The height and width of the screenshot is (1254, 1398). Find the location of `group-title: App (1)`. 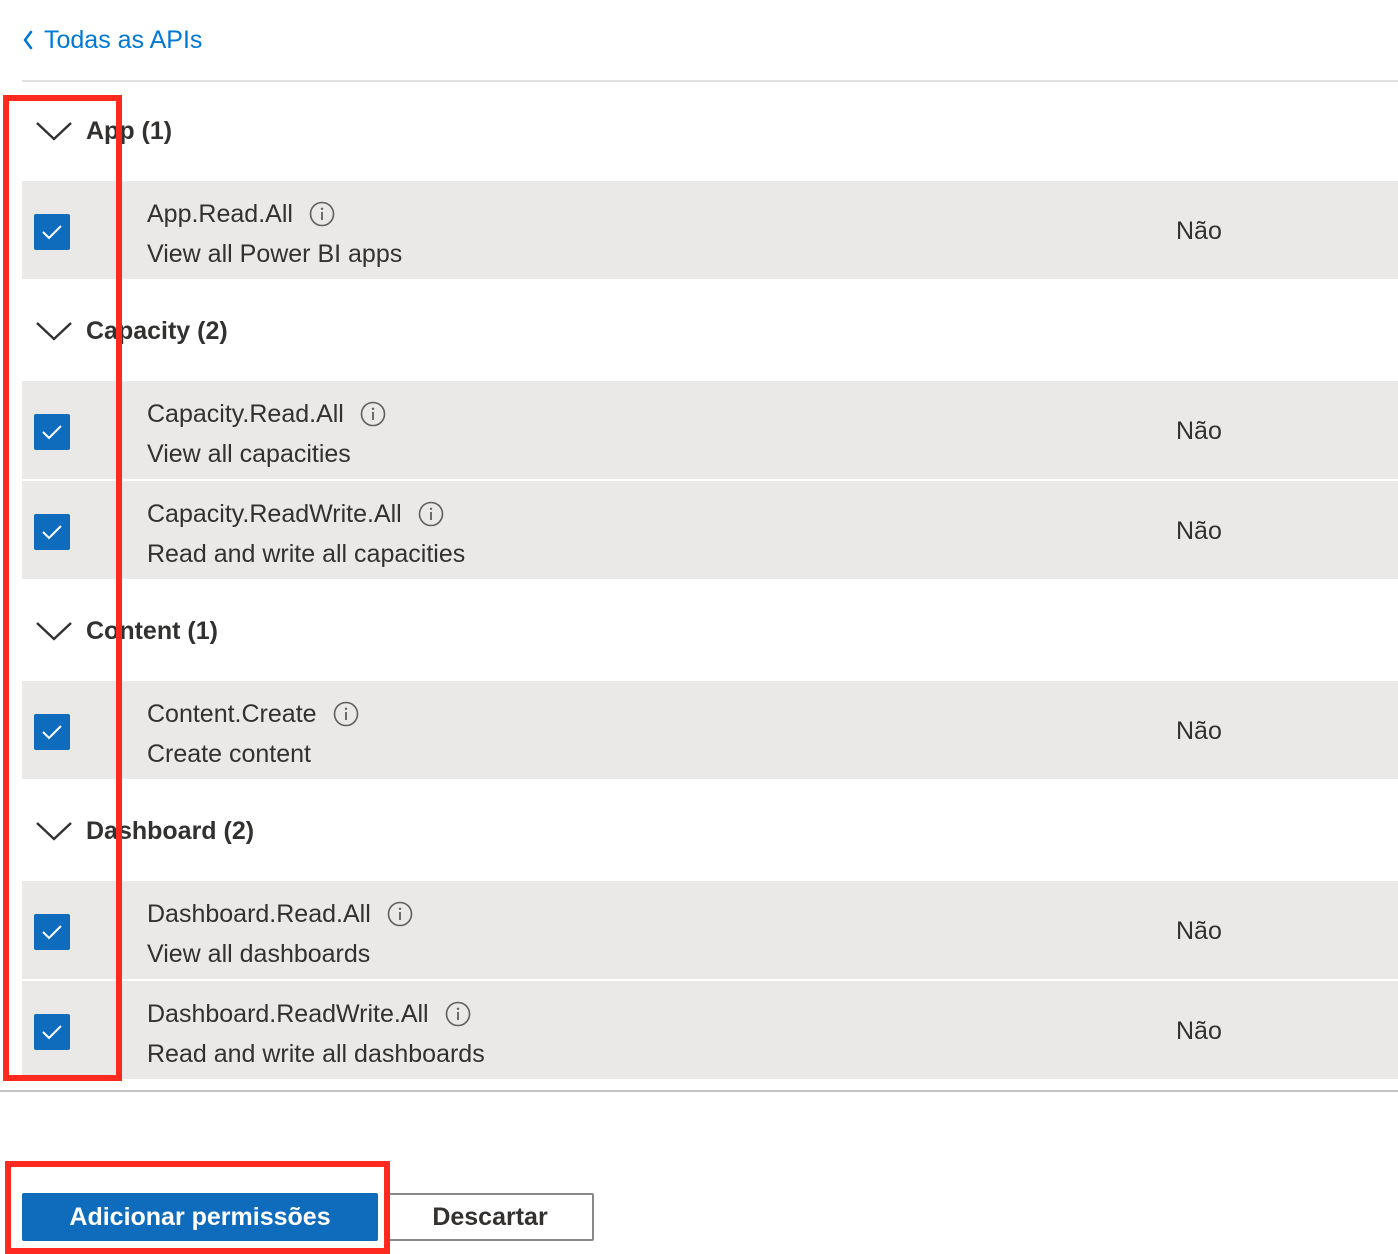

group-title: App (1) is located at coordinates (129, 130).